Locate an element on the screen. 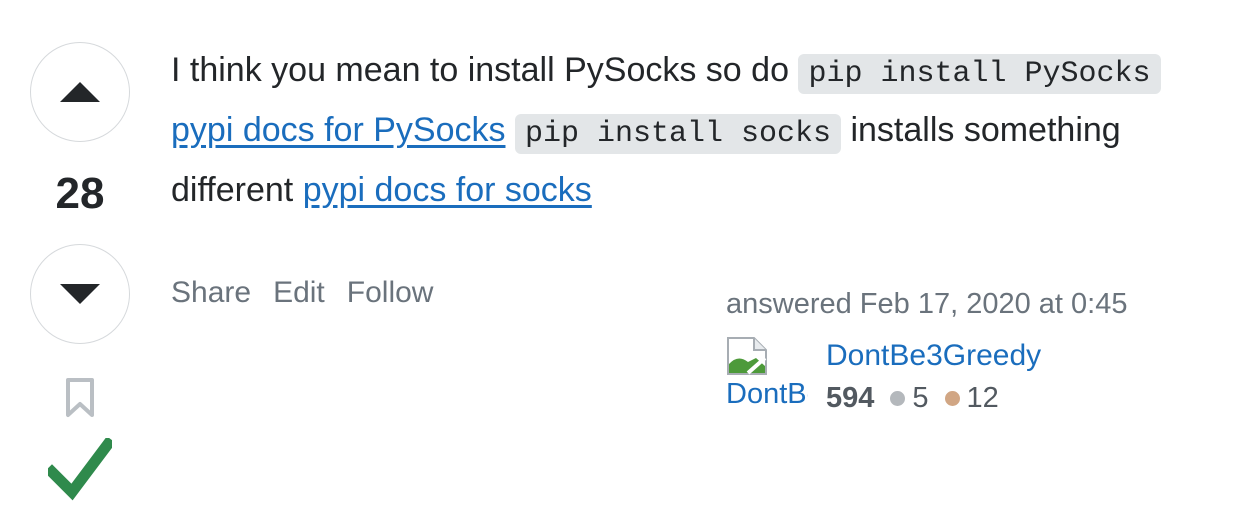 The height and width of the screenshot is (530, 1252). upvote-button is located at coordinates (80, 92).